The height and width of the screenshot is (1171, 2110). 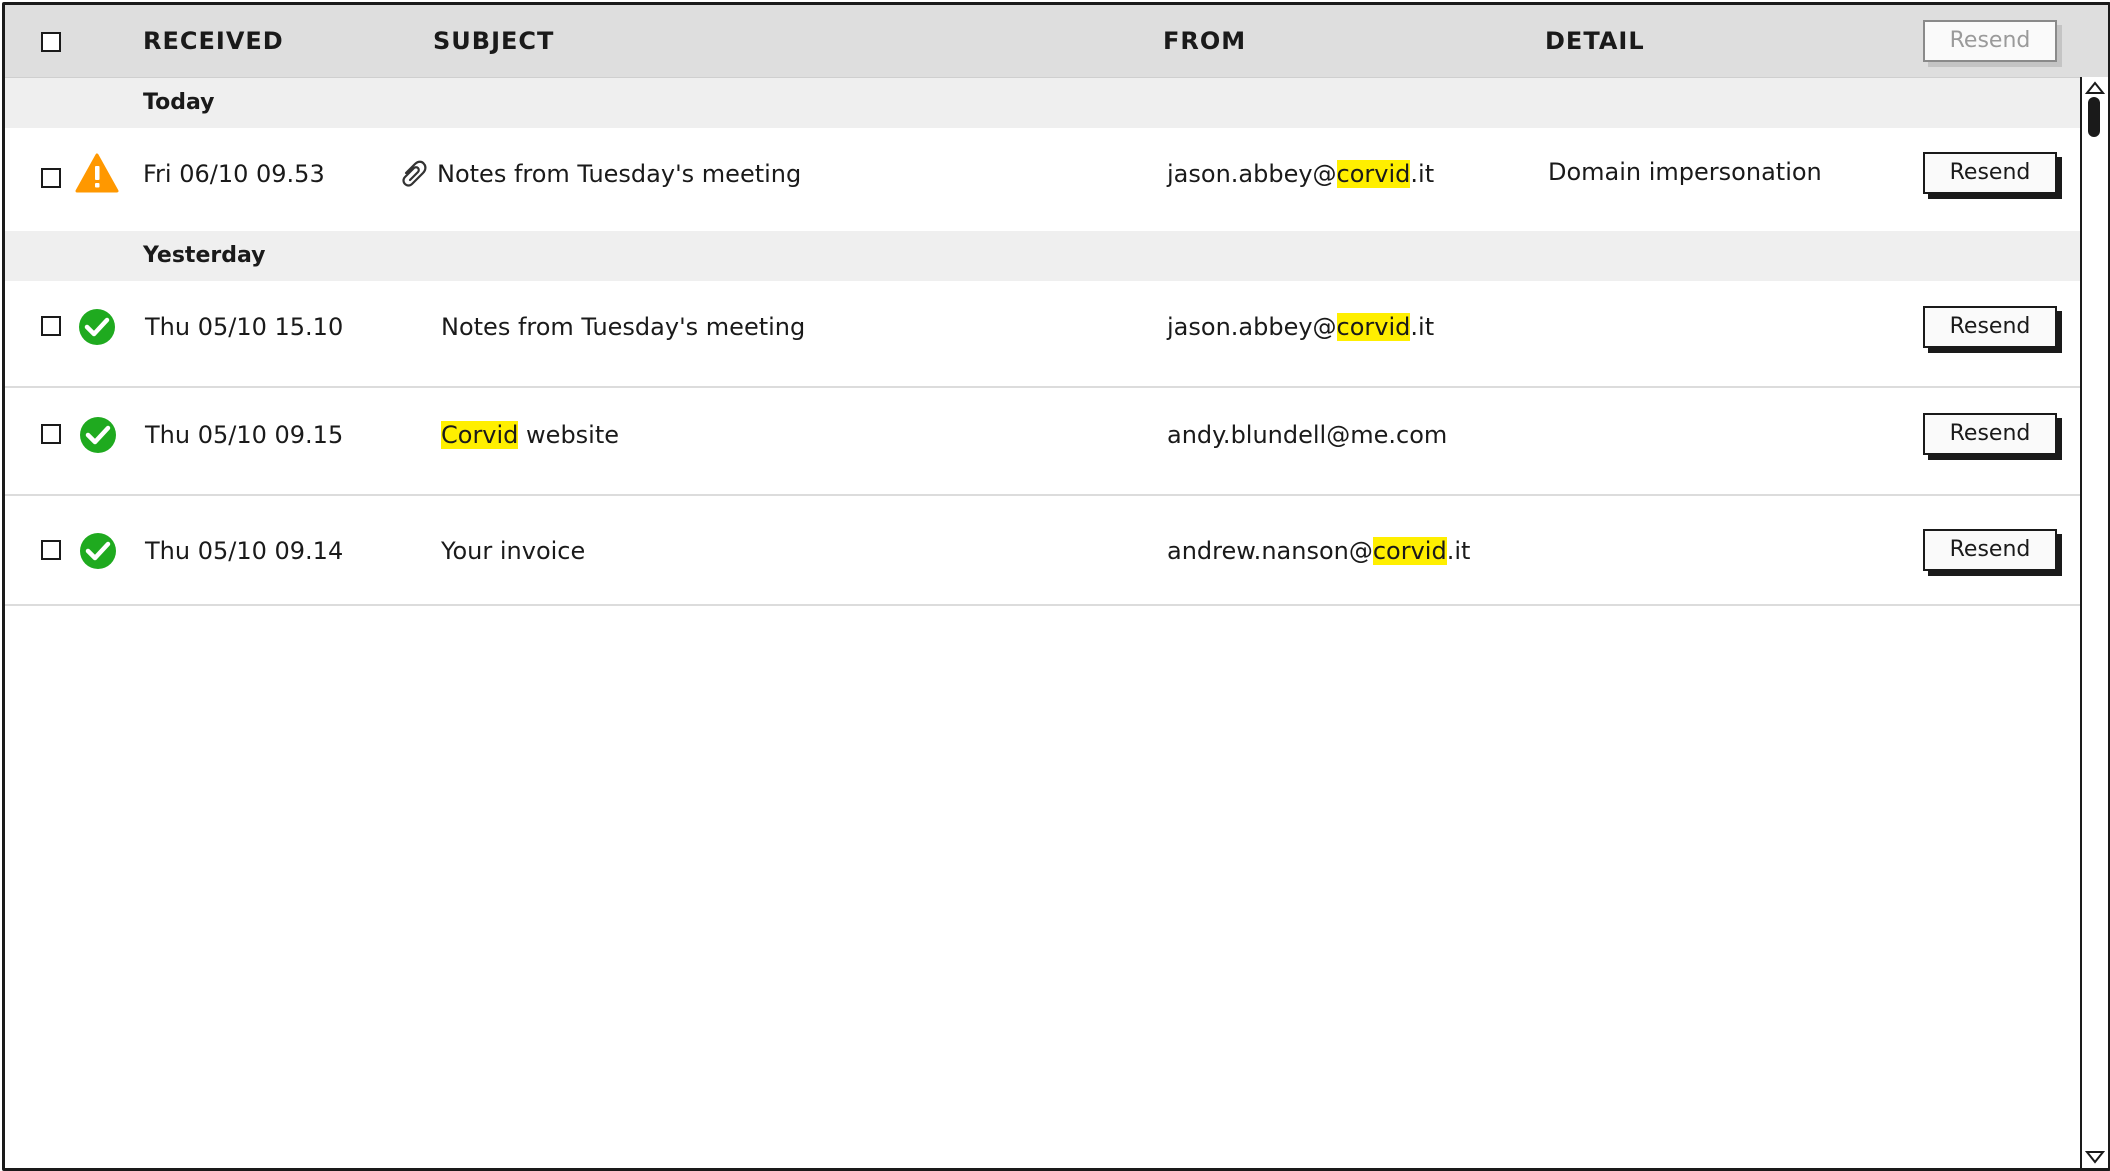 What do you see at coordinates (244, 435) in the screenshot?
I see `received-time: Thu 05/10 09.15` at bounding box center [244, 435].